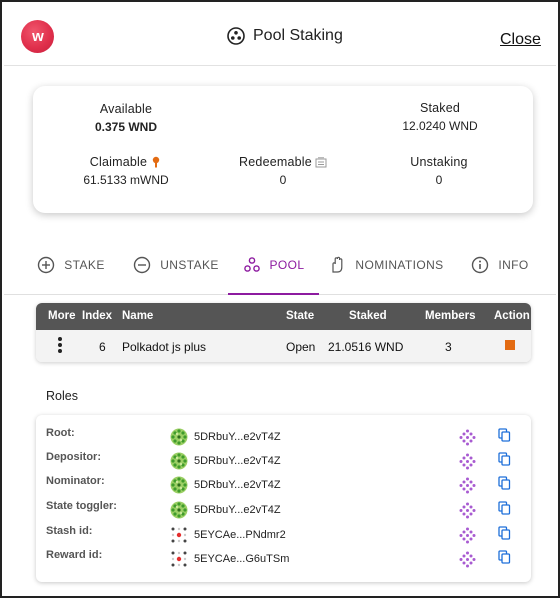 The height and width of the screenshot is (598, 560). I want to click on cell-index: 6, so click(102, 347).